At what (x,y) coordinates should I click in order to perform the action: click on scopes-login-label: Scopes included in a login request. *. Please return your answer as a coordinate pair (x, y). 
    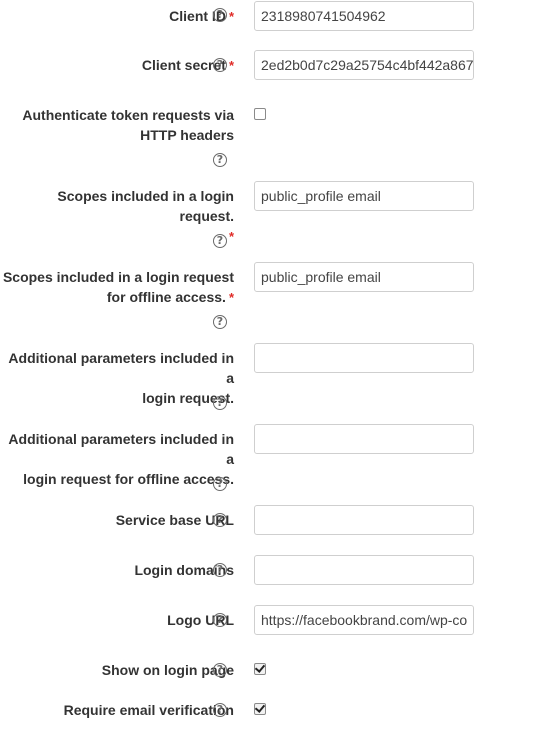
    Looking at the image, I should click on (145, 216).